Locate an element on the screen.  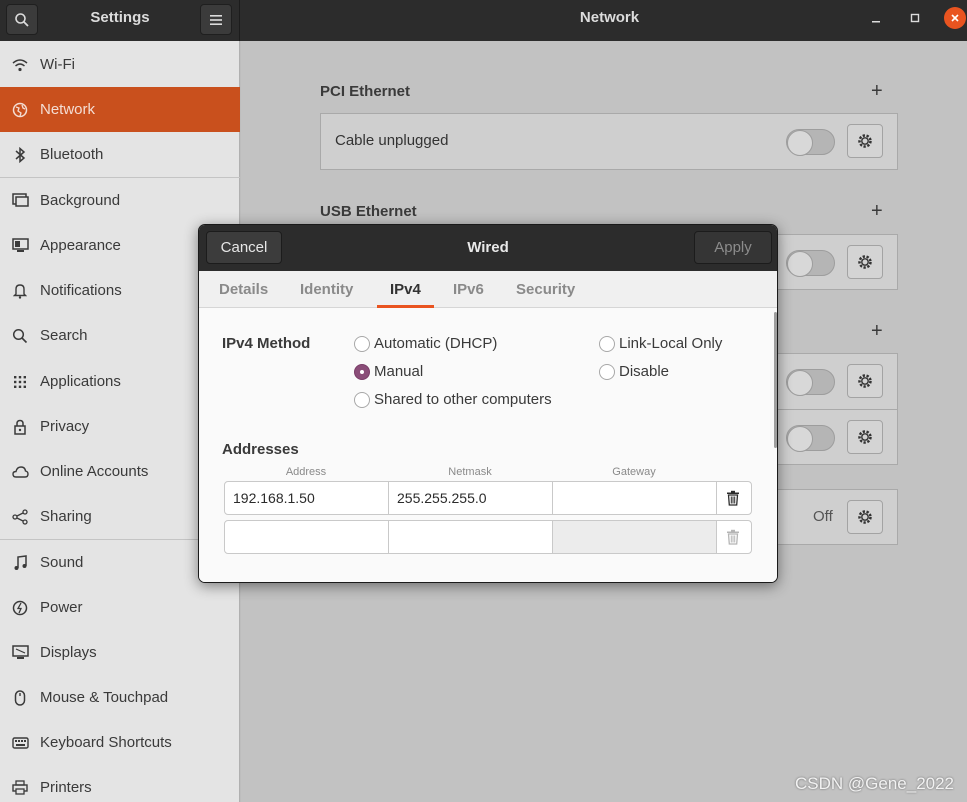
netmask-input is located at coordinates (471, 537).